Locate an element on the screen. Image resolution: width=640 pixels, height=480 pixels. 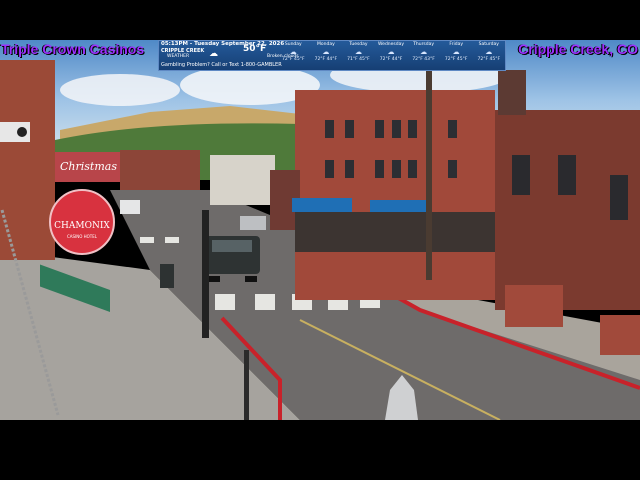
lamp-post is located at coordinates (205, 274).